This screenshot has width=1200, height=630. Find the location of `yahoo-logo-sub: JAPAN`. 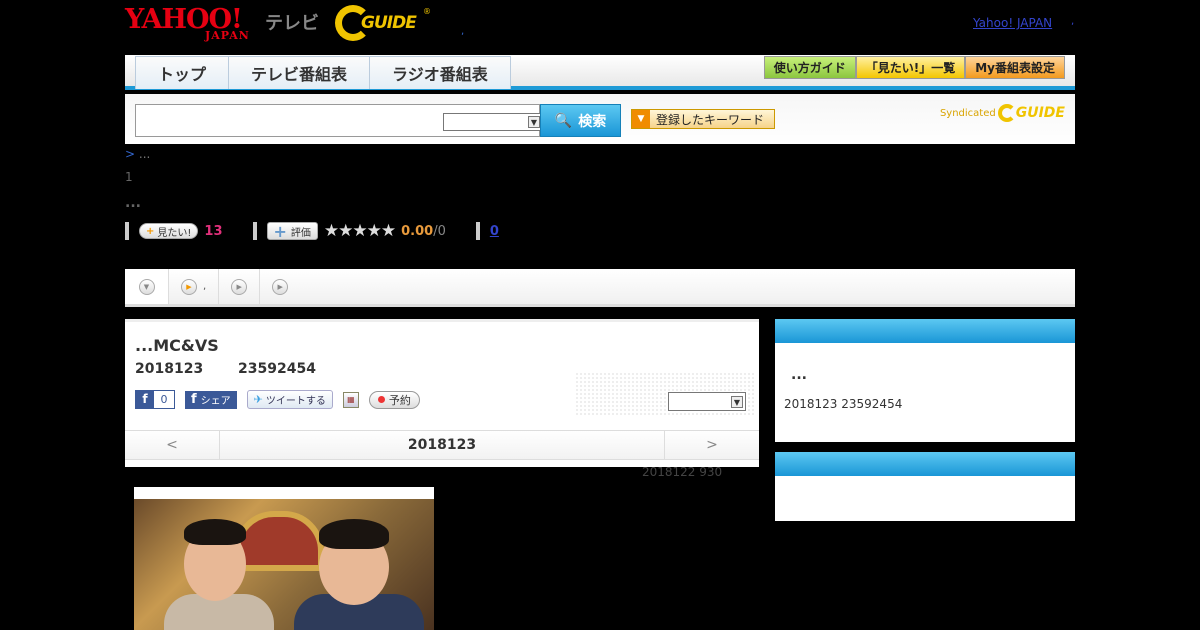

yahoo-logo-sub: JAPAN is located at coordinates (227, 35).